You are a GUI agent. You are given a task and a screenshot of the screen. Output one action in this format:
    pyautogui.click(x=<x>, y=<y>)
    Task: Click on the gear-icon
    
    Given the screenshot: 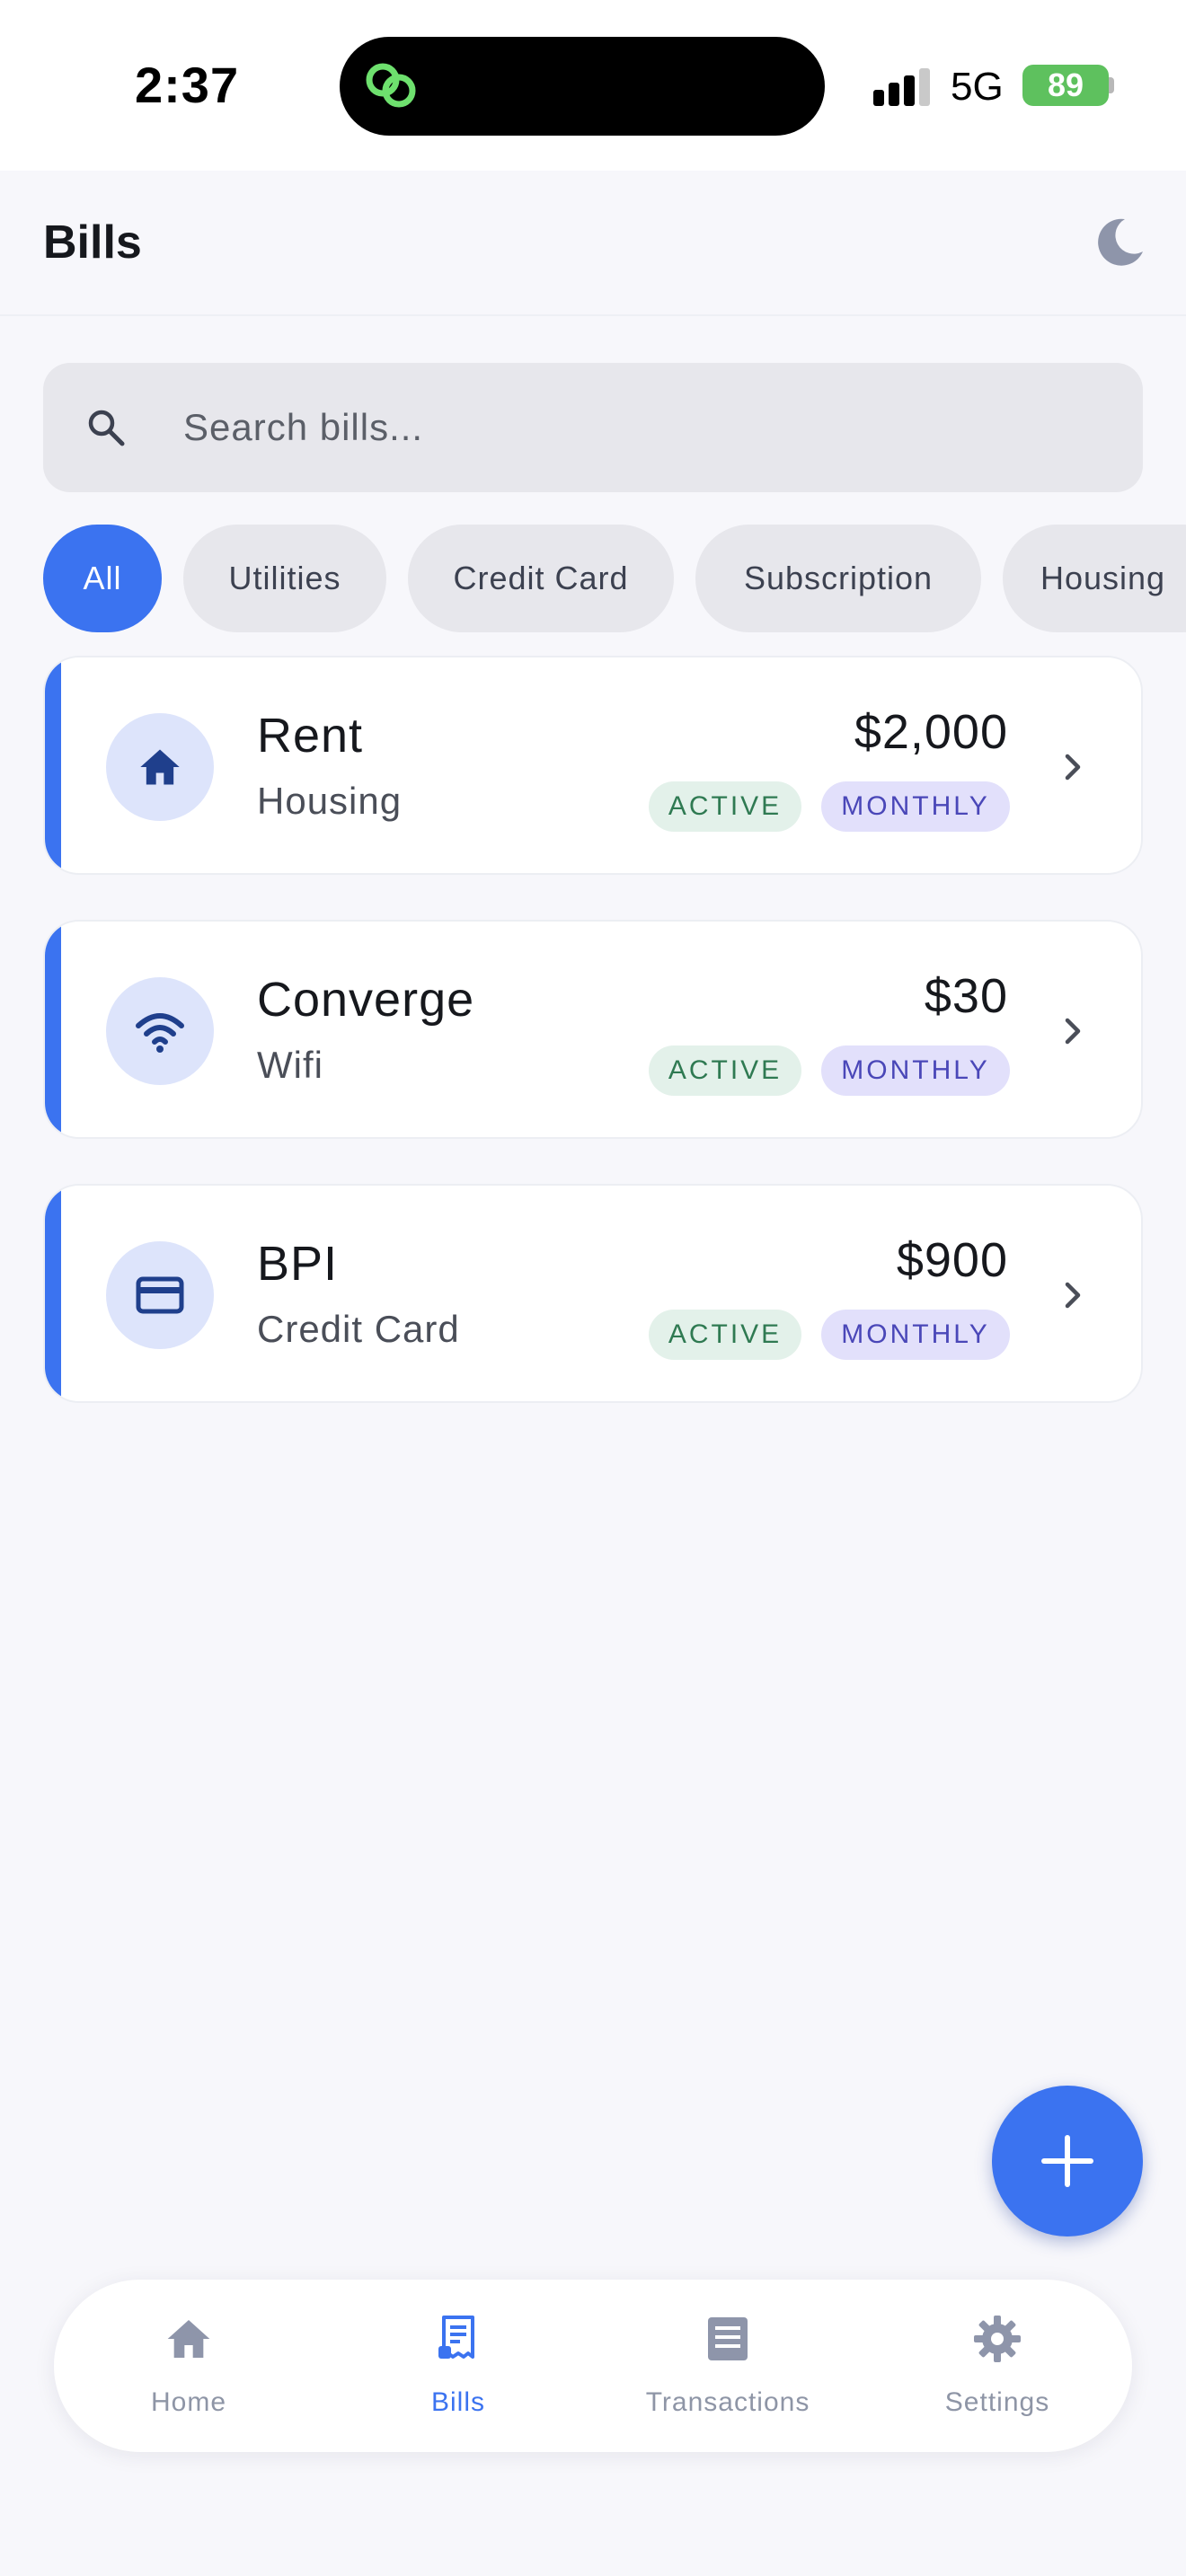 What is the action you would take?
    pyautogui.click(x=997, y=2339)
    